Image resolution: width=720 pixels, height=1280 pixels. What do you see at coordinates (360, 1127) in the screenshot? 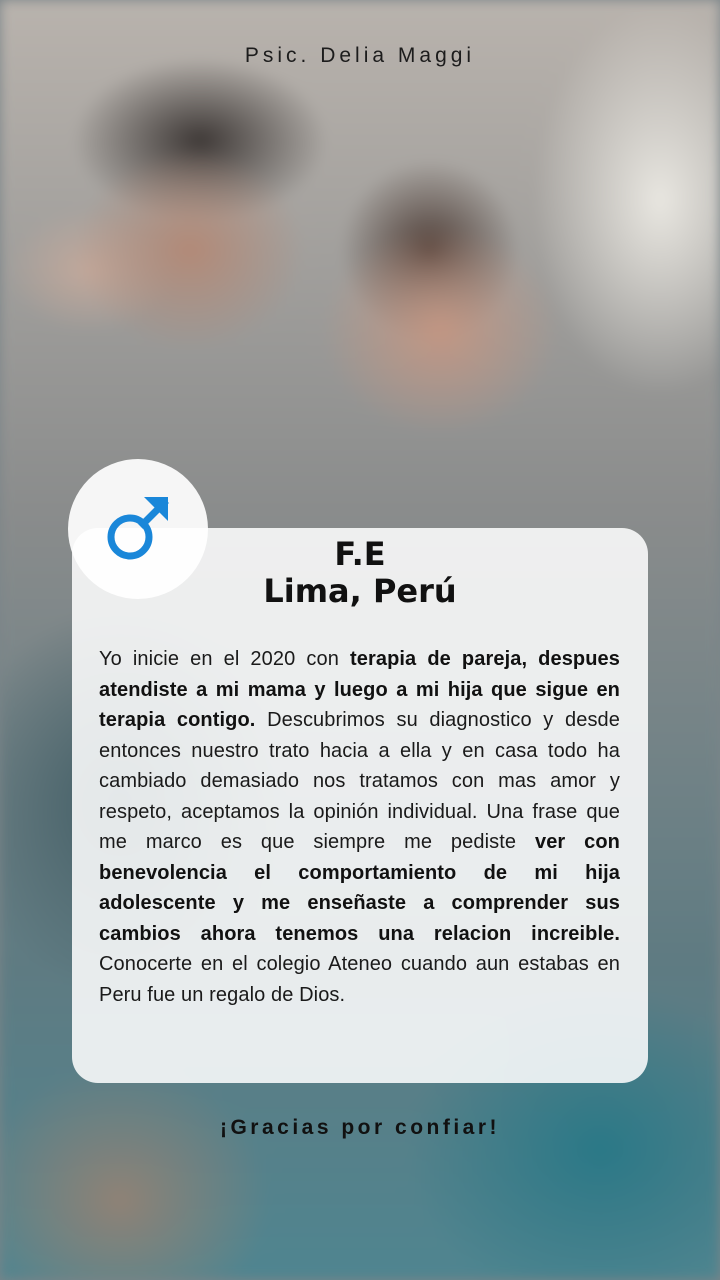
I see `thanks-message: ¡Gracias por confiar!` at bounding box center [360, 1127].